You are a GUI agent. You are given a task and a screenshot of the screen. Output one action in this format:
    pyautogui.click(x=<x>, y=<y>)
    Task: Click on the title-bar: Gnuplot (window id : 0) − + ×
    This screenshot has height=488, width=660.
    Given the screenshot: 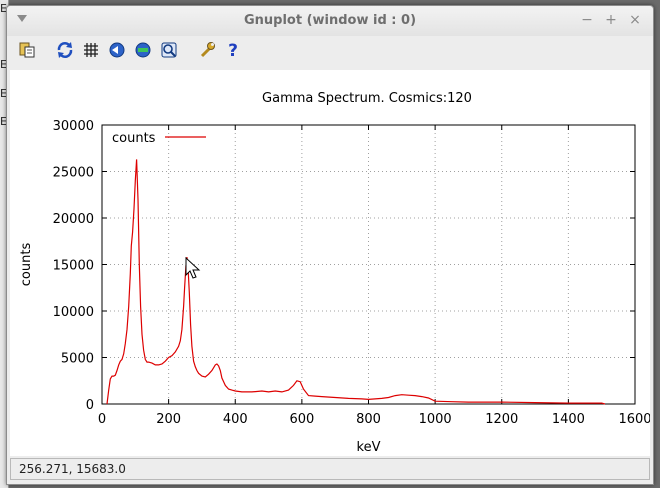 What is the action you would take?
    pyautogui.click(x=330, y=21)
    